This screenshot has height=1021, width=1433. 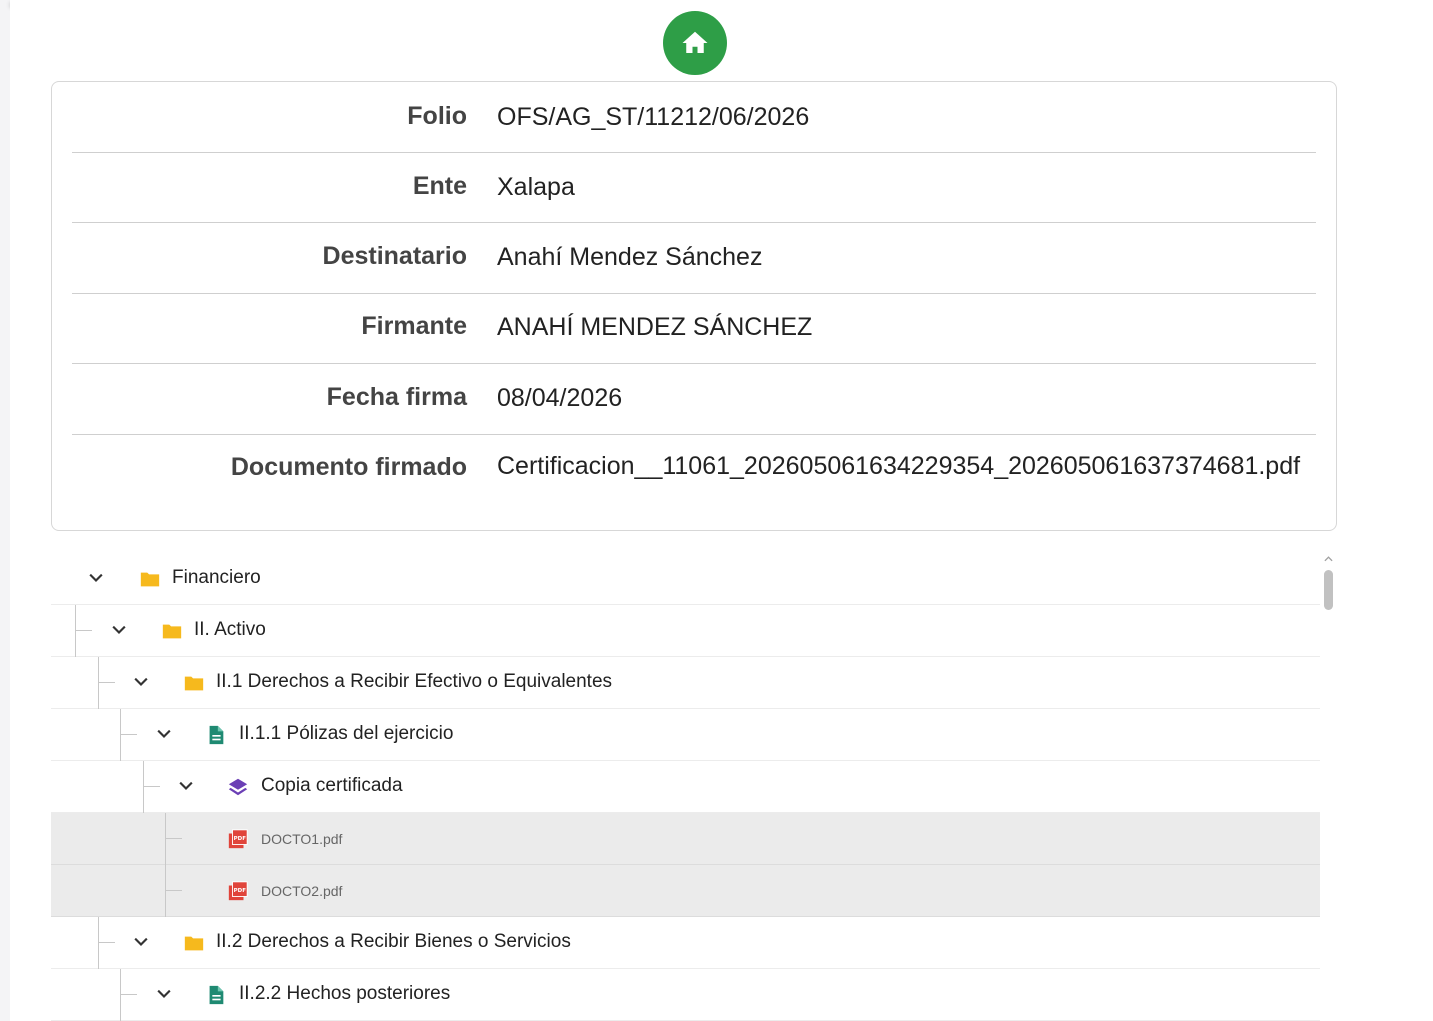 I want to click on tree-node-label: Financiero, so click(x=216, y=577).